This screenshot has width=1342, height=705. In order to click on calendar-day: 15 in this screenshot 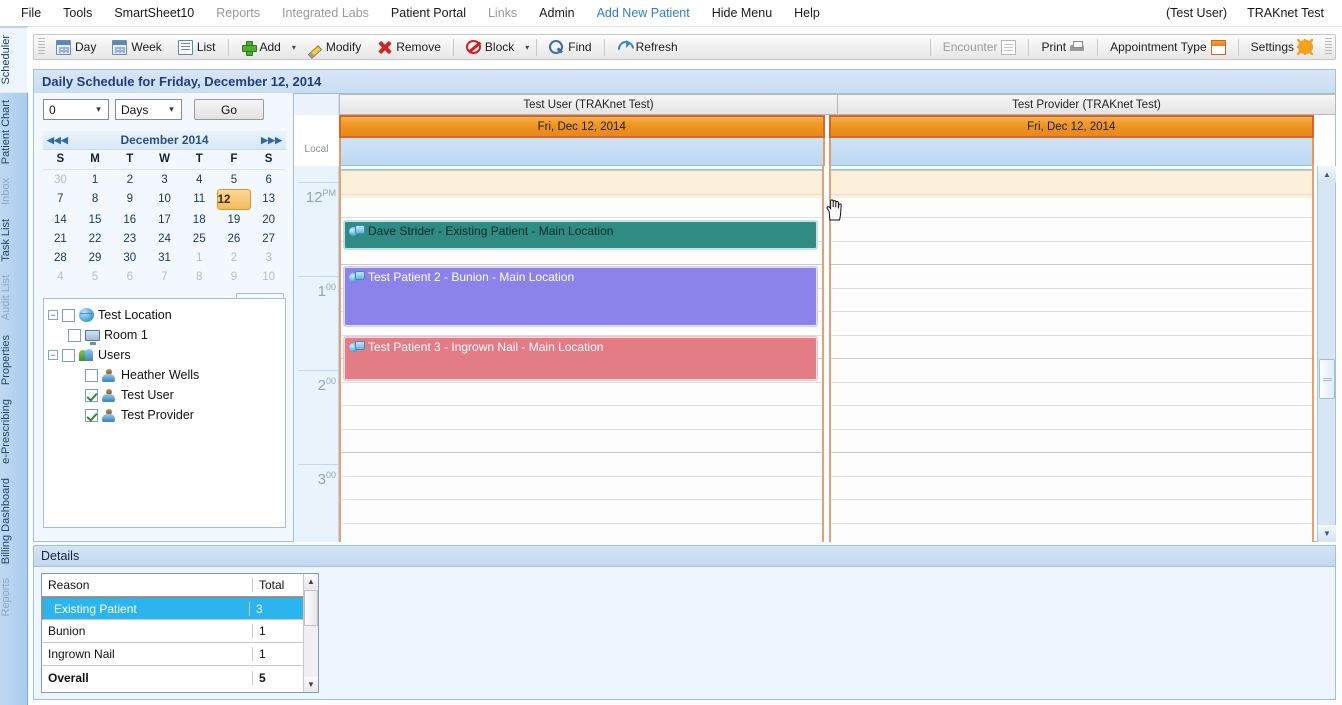, I will do `click(95, 219)`.